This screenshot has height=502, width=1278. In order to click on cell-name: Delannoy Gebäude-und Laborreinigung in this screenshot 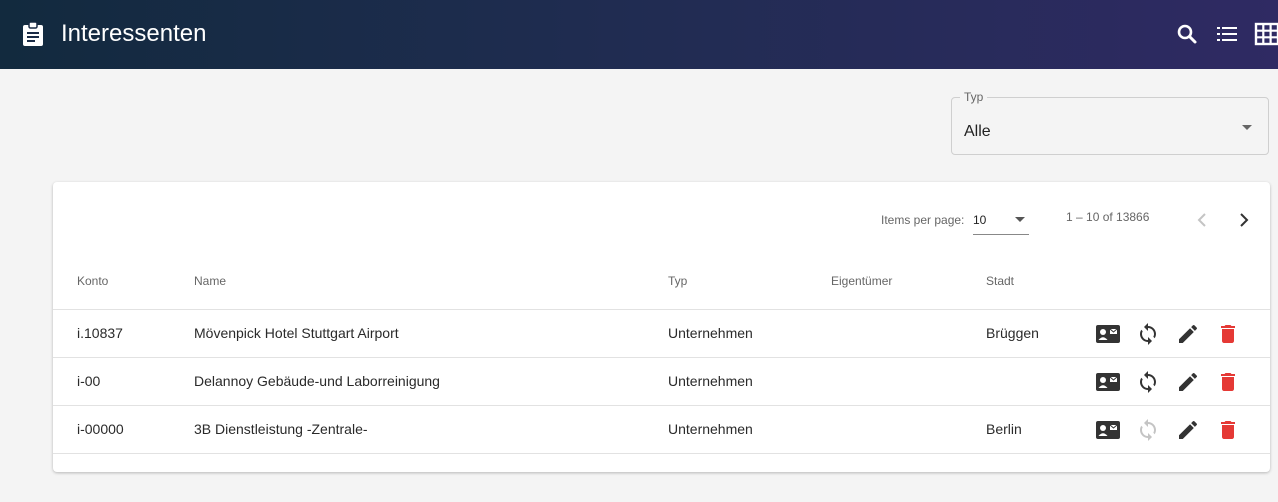, I will do `click(317, 381)`.